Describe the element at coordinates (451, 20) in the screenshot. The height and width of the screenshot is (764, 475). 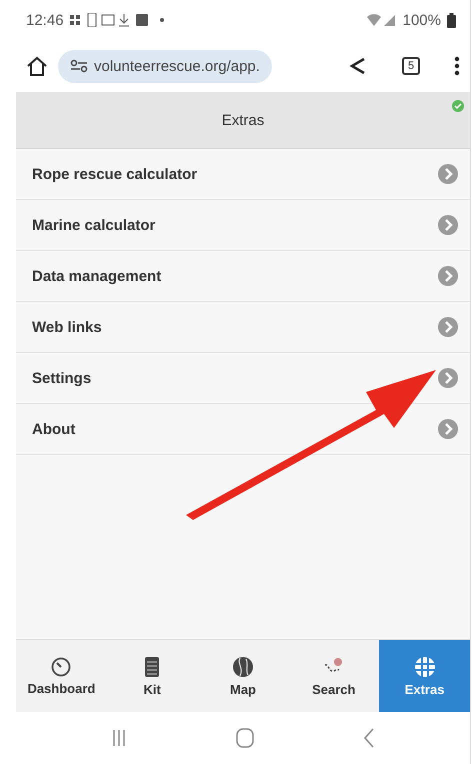
I see `battery-icon` at that location.